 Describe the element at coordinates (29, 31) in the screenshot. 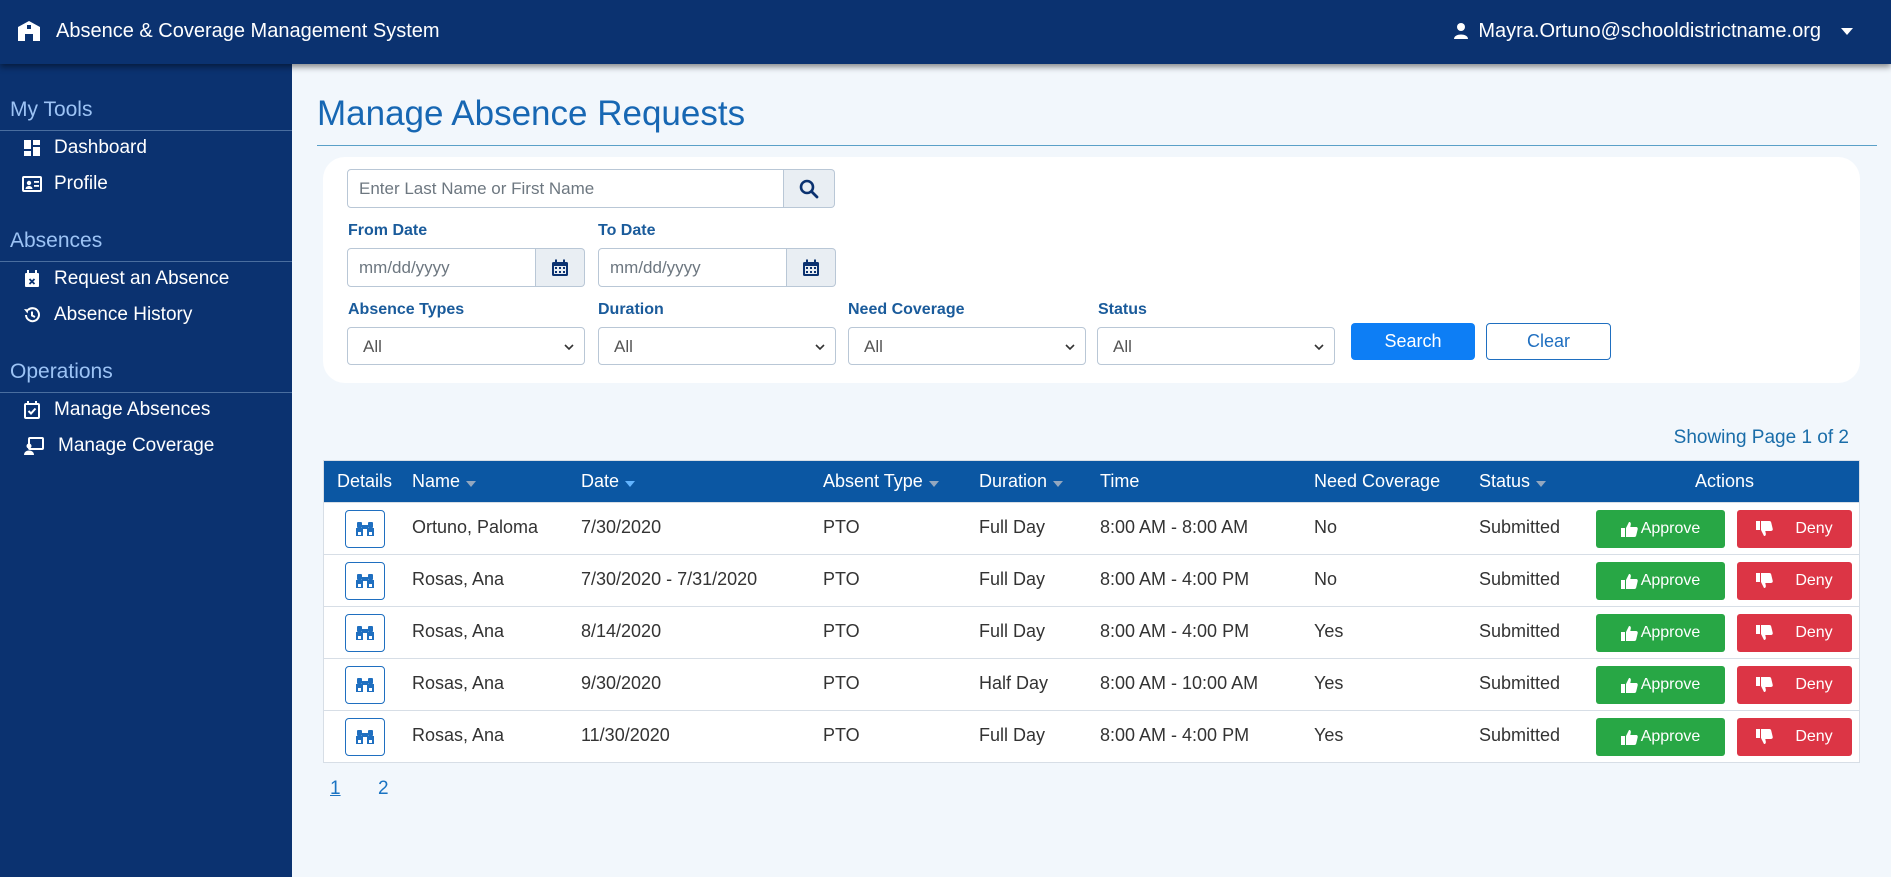

I see `school-icon` at that location.